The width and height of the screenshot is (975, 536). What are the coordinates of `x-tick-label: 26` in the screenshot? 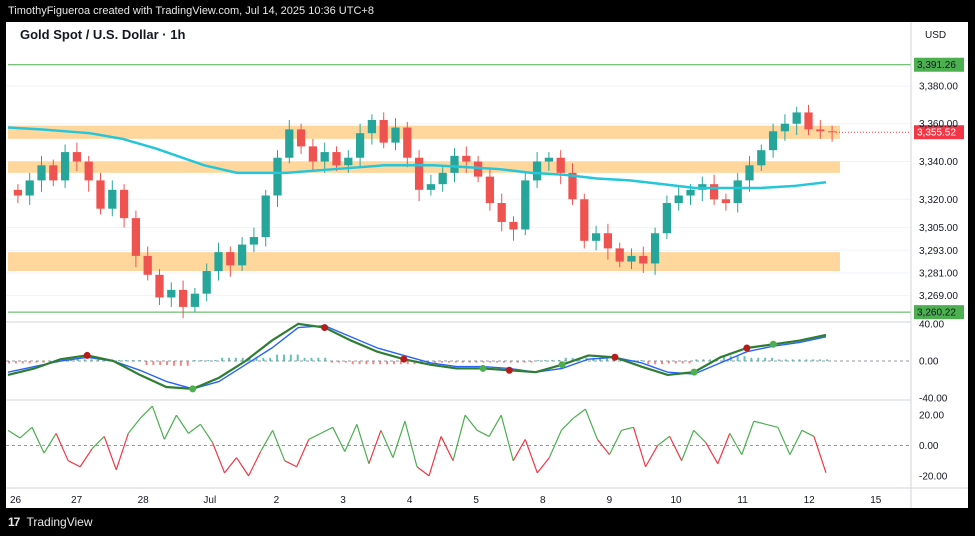 It's located at (16, 500).